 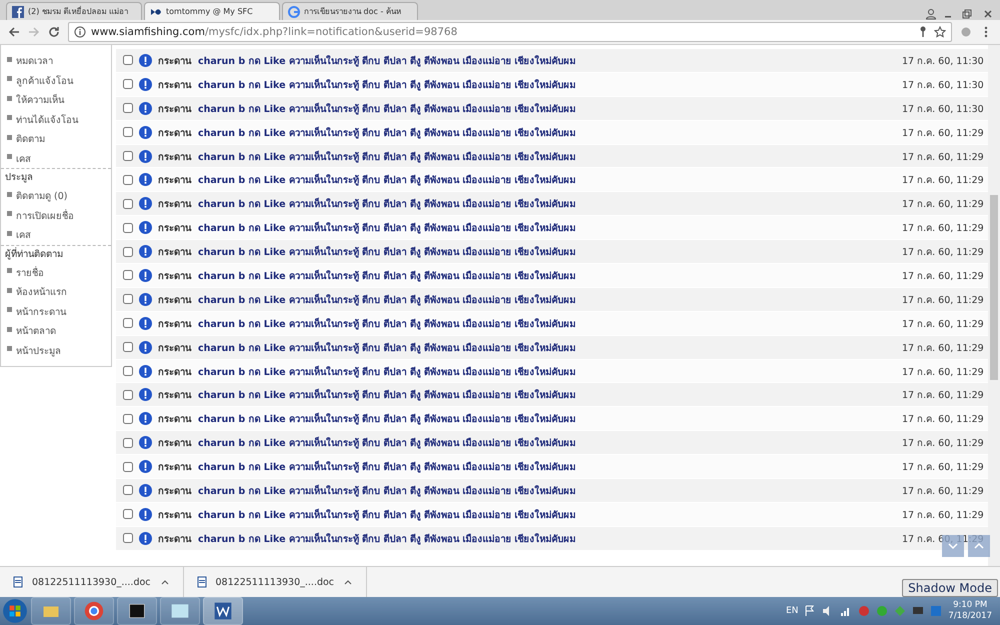 What do you see at coordinates (30, 273) in the screenshot?
I see `sidebar-link: รายชื่อ` at bounding box center [30, 273].